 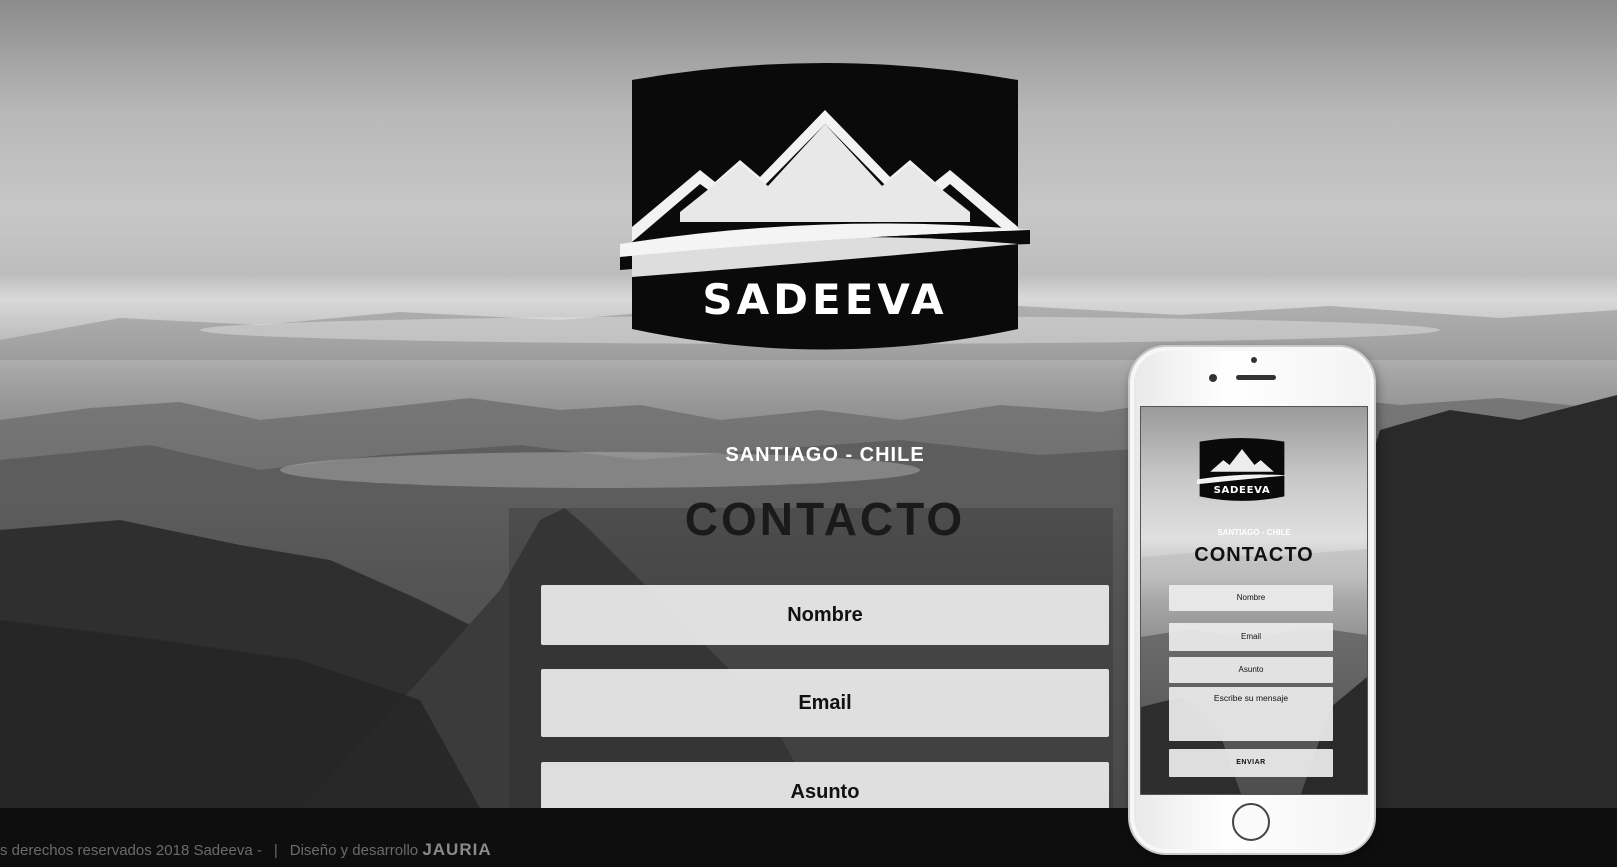 What do you see at coordinates (1256, 377) in the screenshot?
I see `phone-speaker-icon` at bounding box center [1256, 377].